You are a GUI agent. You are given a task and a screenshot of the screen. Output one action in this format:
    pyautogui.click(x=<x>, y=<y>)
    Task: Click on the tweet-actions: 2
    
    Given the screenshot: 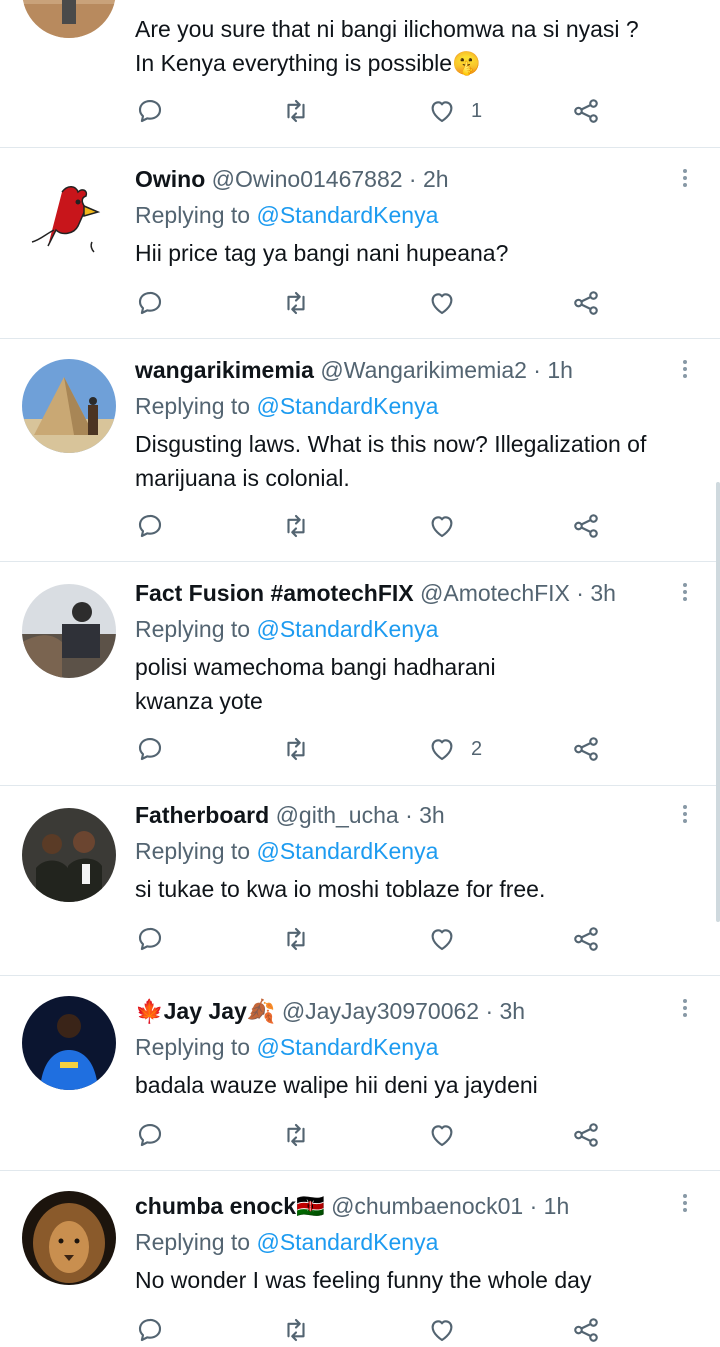 What is the action you would take?
    pyautogui.click(x=375, y=749)
    